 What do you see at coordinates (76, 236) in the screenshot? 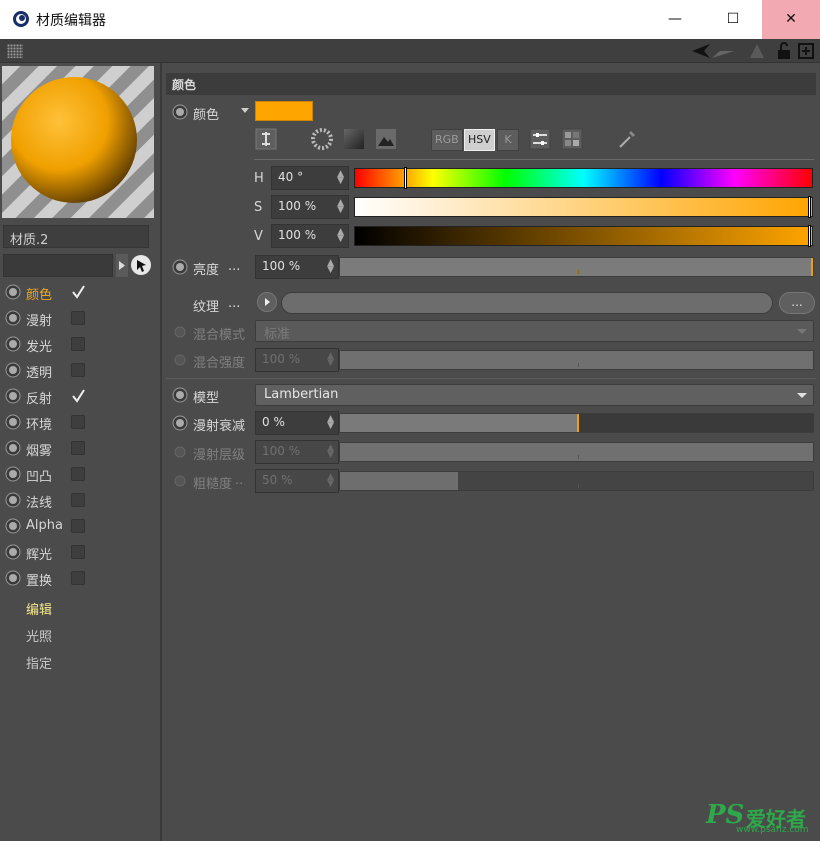
I see `material-name-field: 材质.2` at bounding box center [76, 236].